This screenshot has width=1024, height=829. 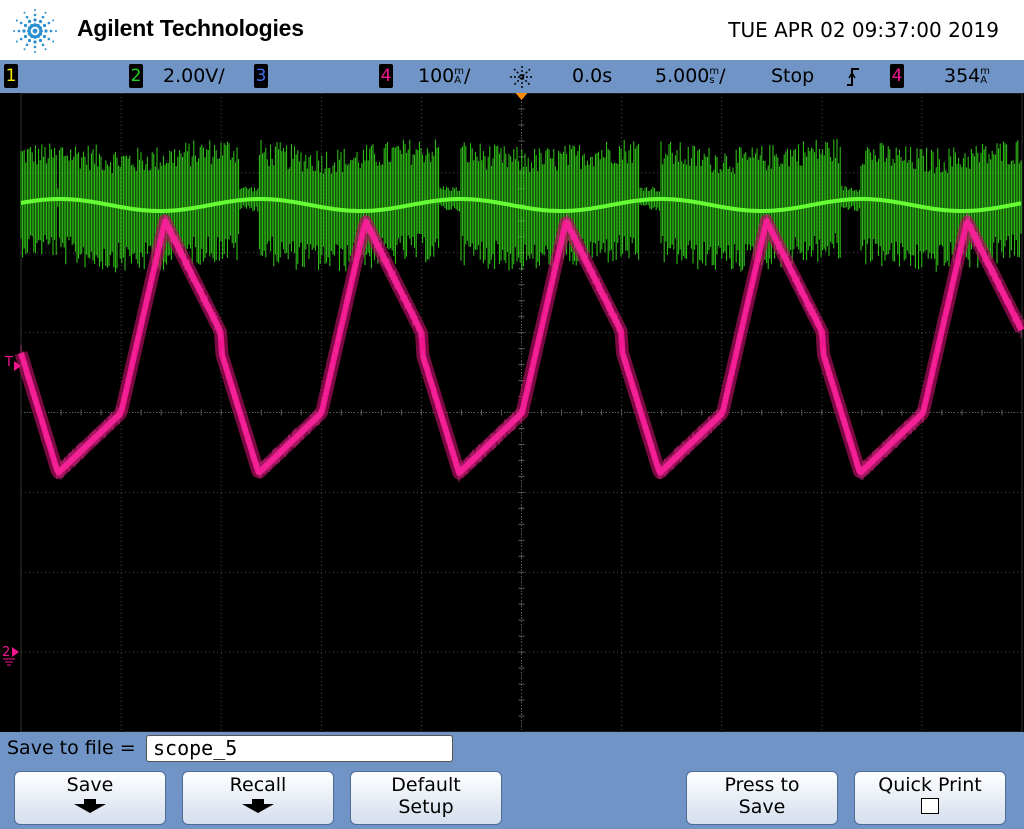 What do you see at coordinates (521, 96) in the screenshot?
I see `trigger-position-marker` at bounding box center [521, 96].